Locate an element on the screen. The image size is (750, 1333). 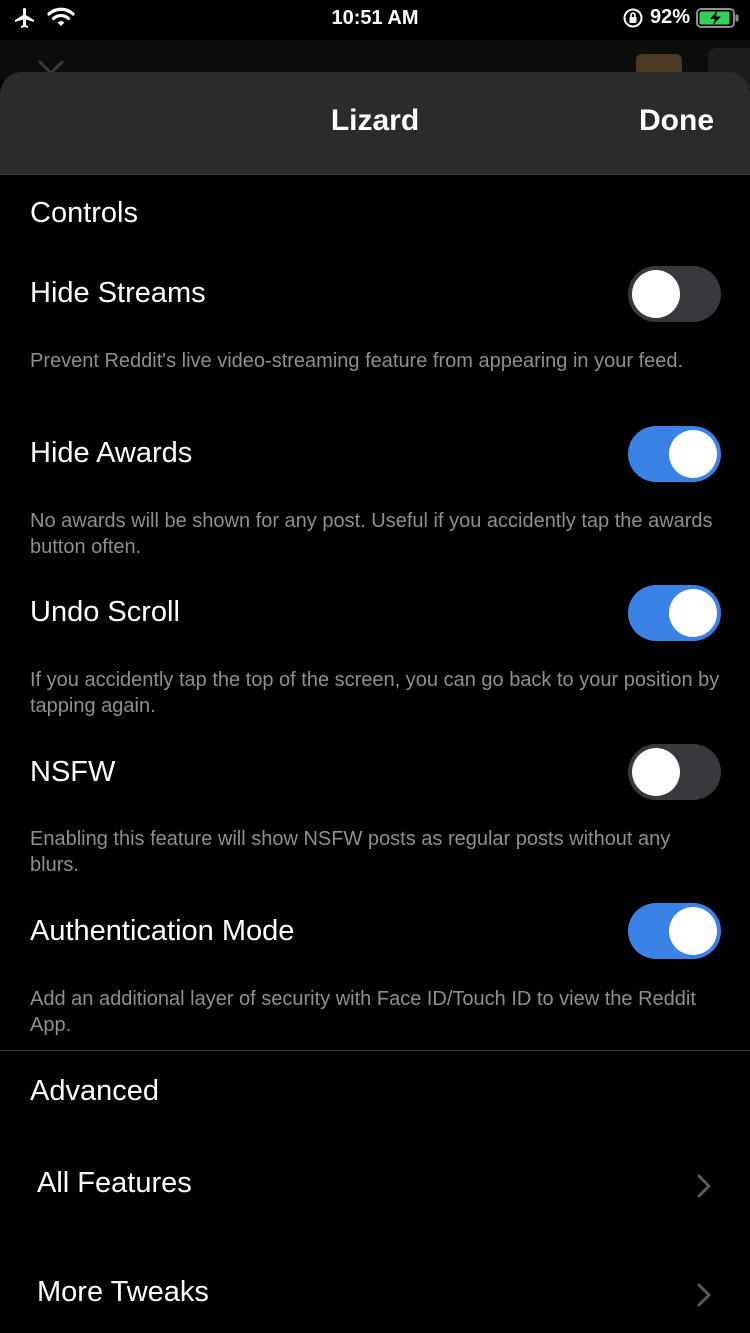
nav-row-label: All Features is located at coordinates (114, 1183).